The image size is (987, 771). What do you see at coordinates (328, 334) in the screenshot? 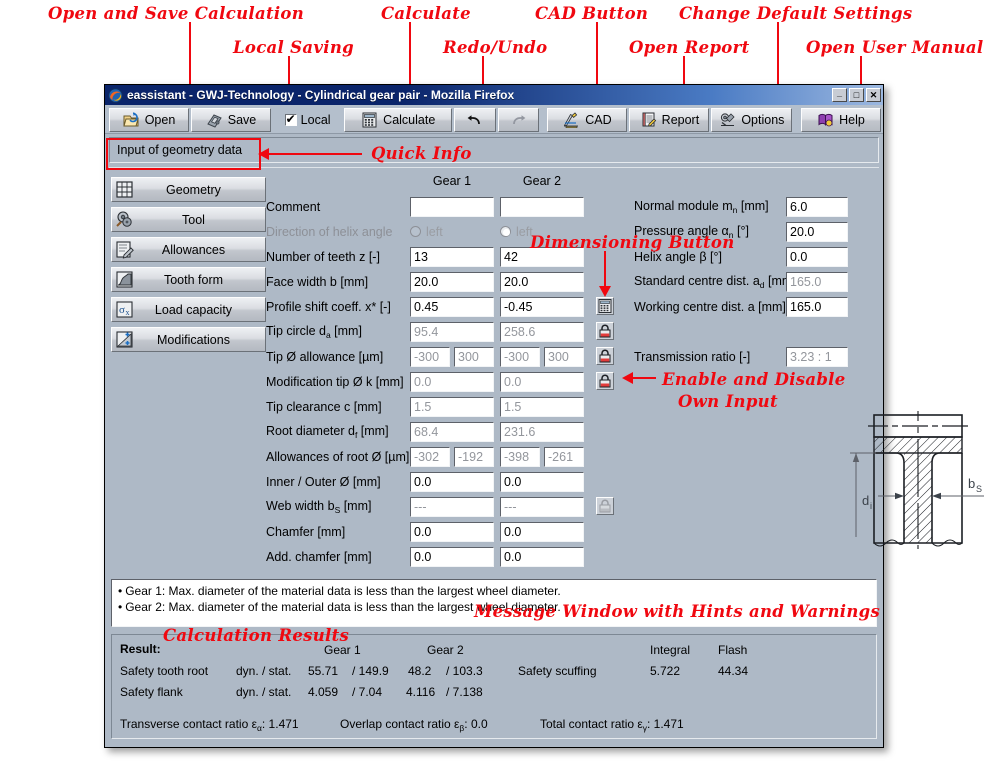
I see `subscript-a: a` at bounding box center [328, 334].